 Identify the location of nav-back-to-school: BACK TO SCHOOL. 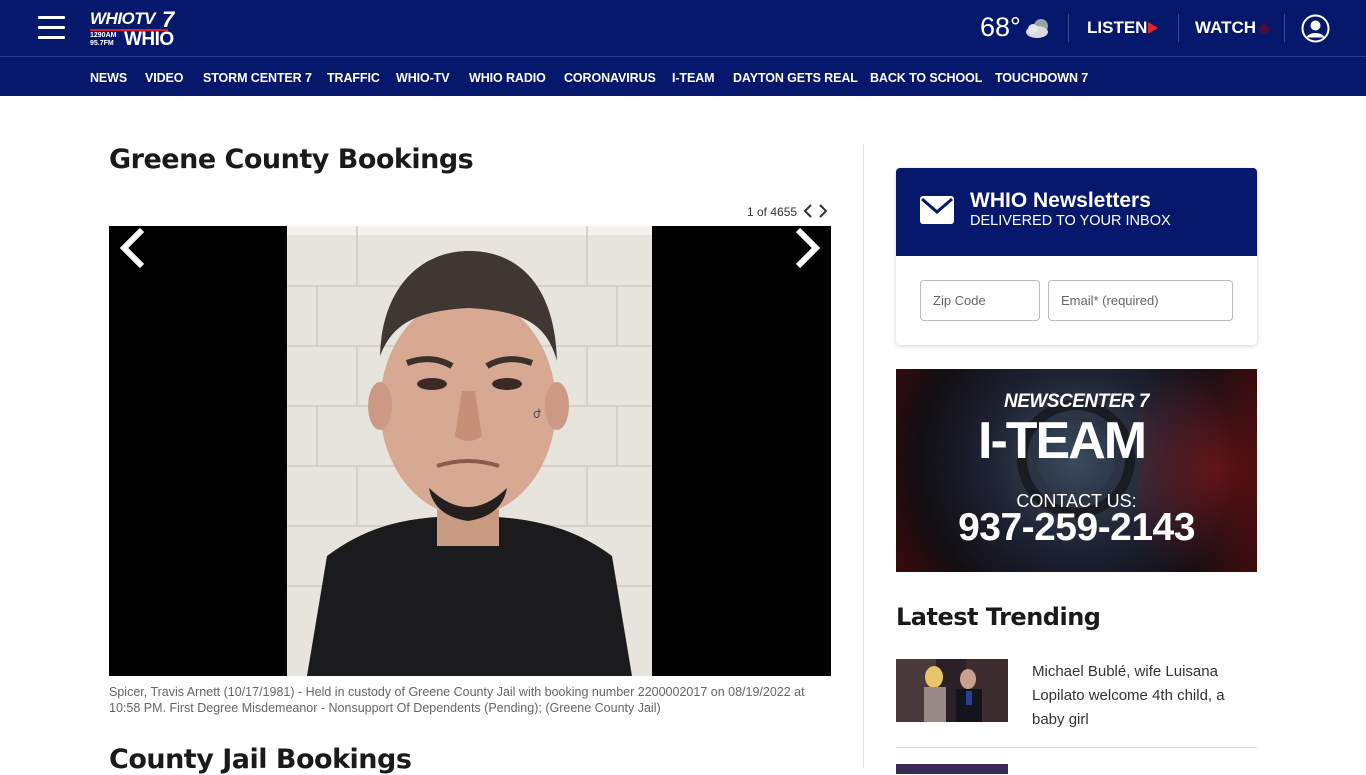
(926, 78).